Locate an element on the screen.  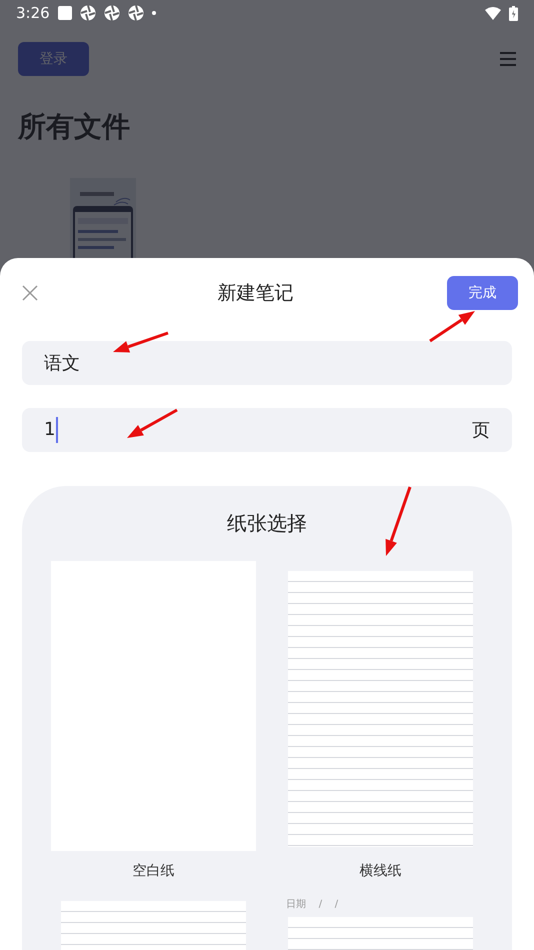
input-field: 1 页 is located at coordinates (267, 430).